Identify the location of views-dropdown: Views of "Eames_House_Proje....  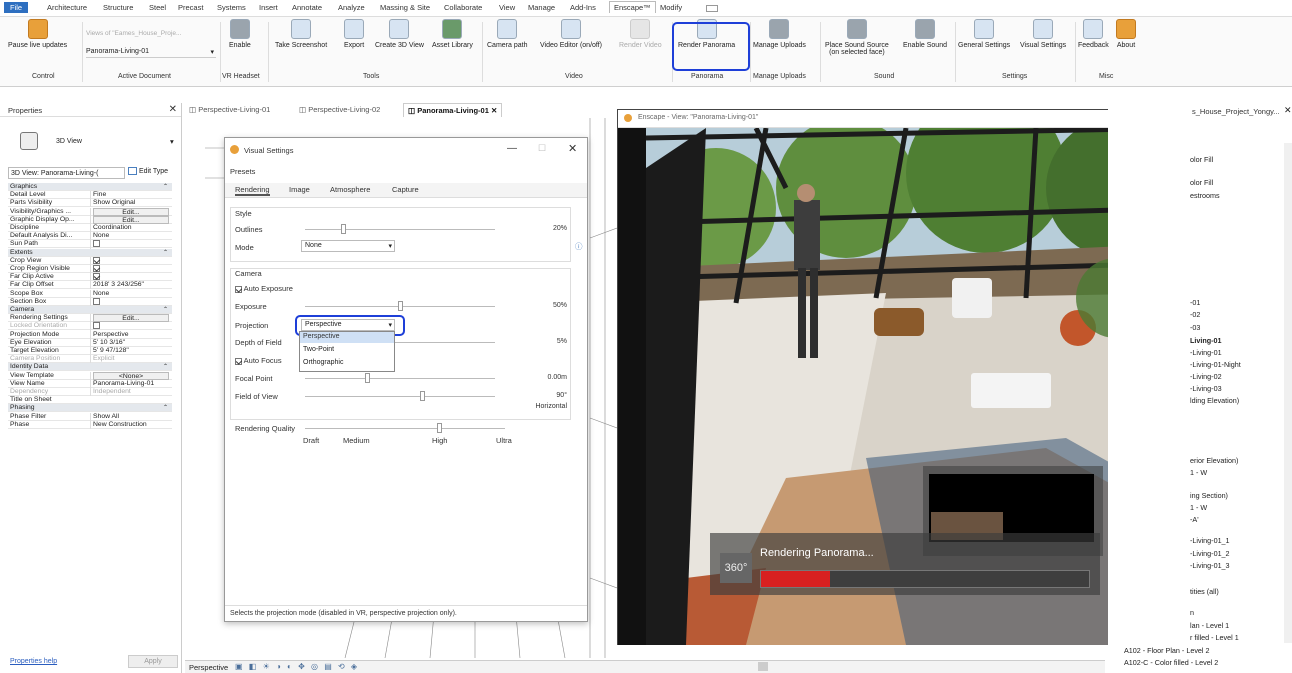
(151, 33).